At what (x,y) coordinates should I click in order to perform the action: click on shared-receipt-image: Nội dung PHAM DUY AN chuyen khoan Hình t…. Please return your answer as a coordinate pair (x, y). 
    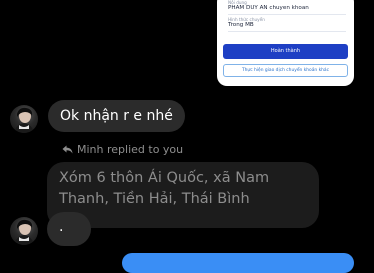
    Looking at the image, I should click on (285, 43).